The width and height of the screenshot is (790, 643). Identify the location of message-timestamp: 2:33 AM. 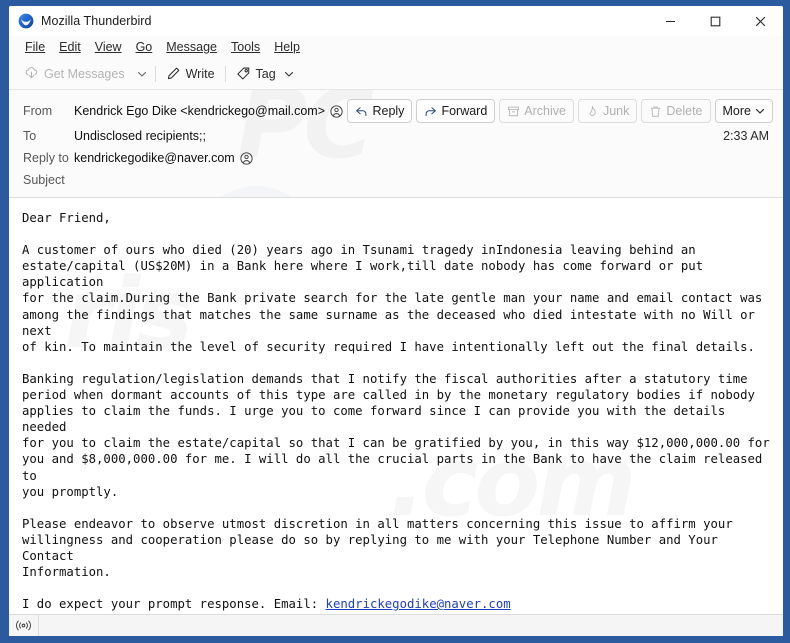
(746, 136).